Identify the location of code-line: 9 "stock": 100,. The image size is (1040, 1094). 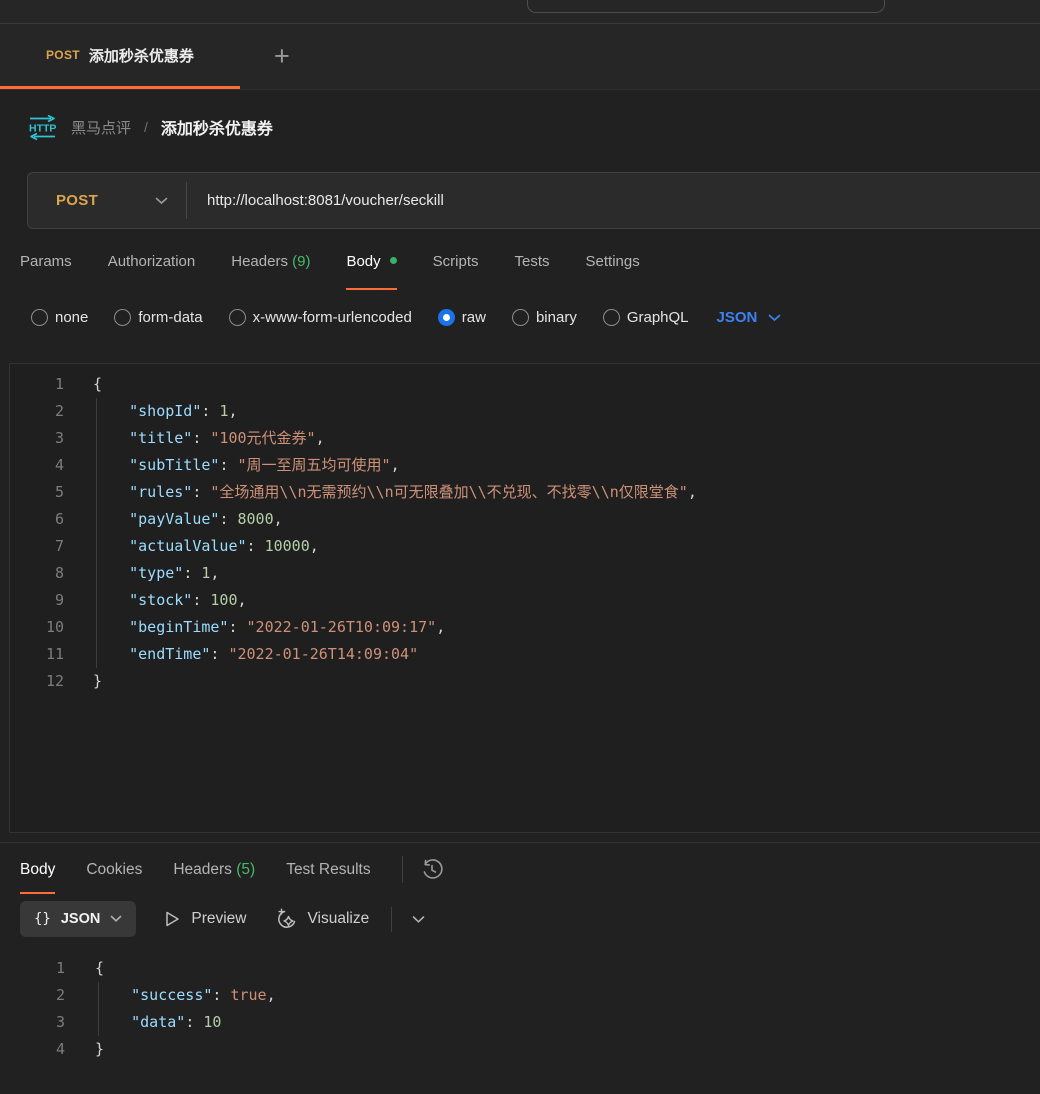
(525, 600).